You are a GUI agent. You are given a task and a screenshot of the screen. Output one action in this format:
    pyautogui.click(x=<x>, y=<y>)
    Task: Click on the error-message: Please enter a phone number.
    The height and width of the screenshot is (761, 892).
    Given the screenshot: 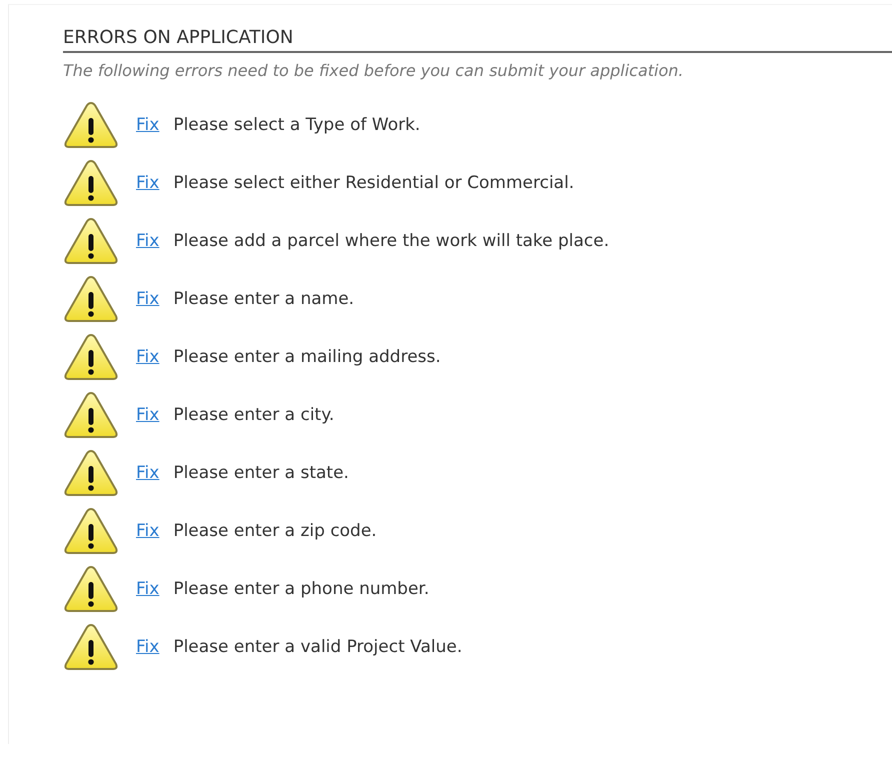 What is the action you would take?
    pyautogui.click(x=301, y=589)
    